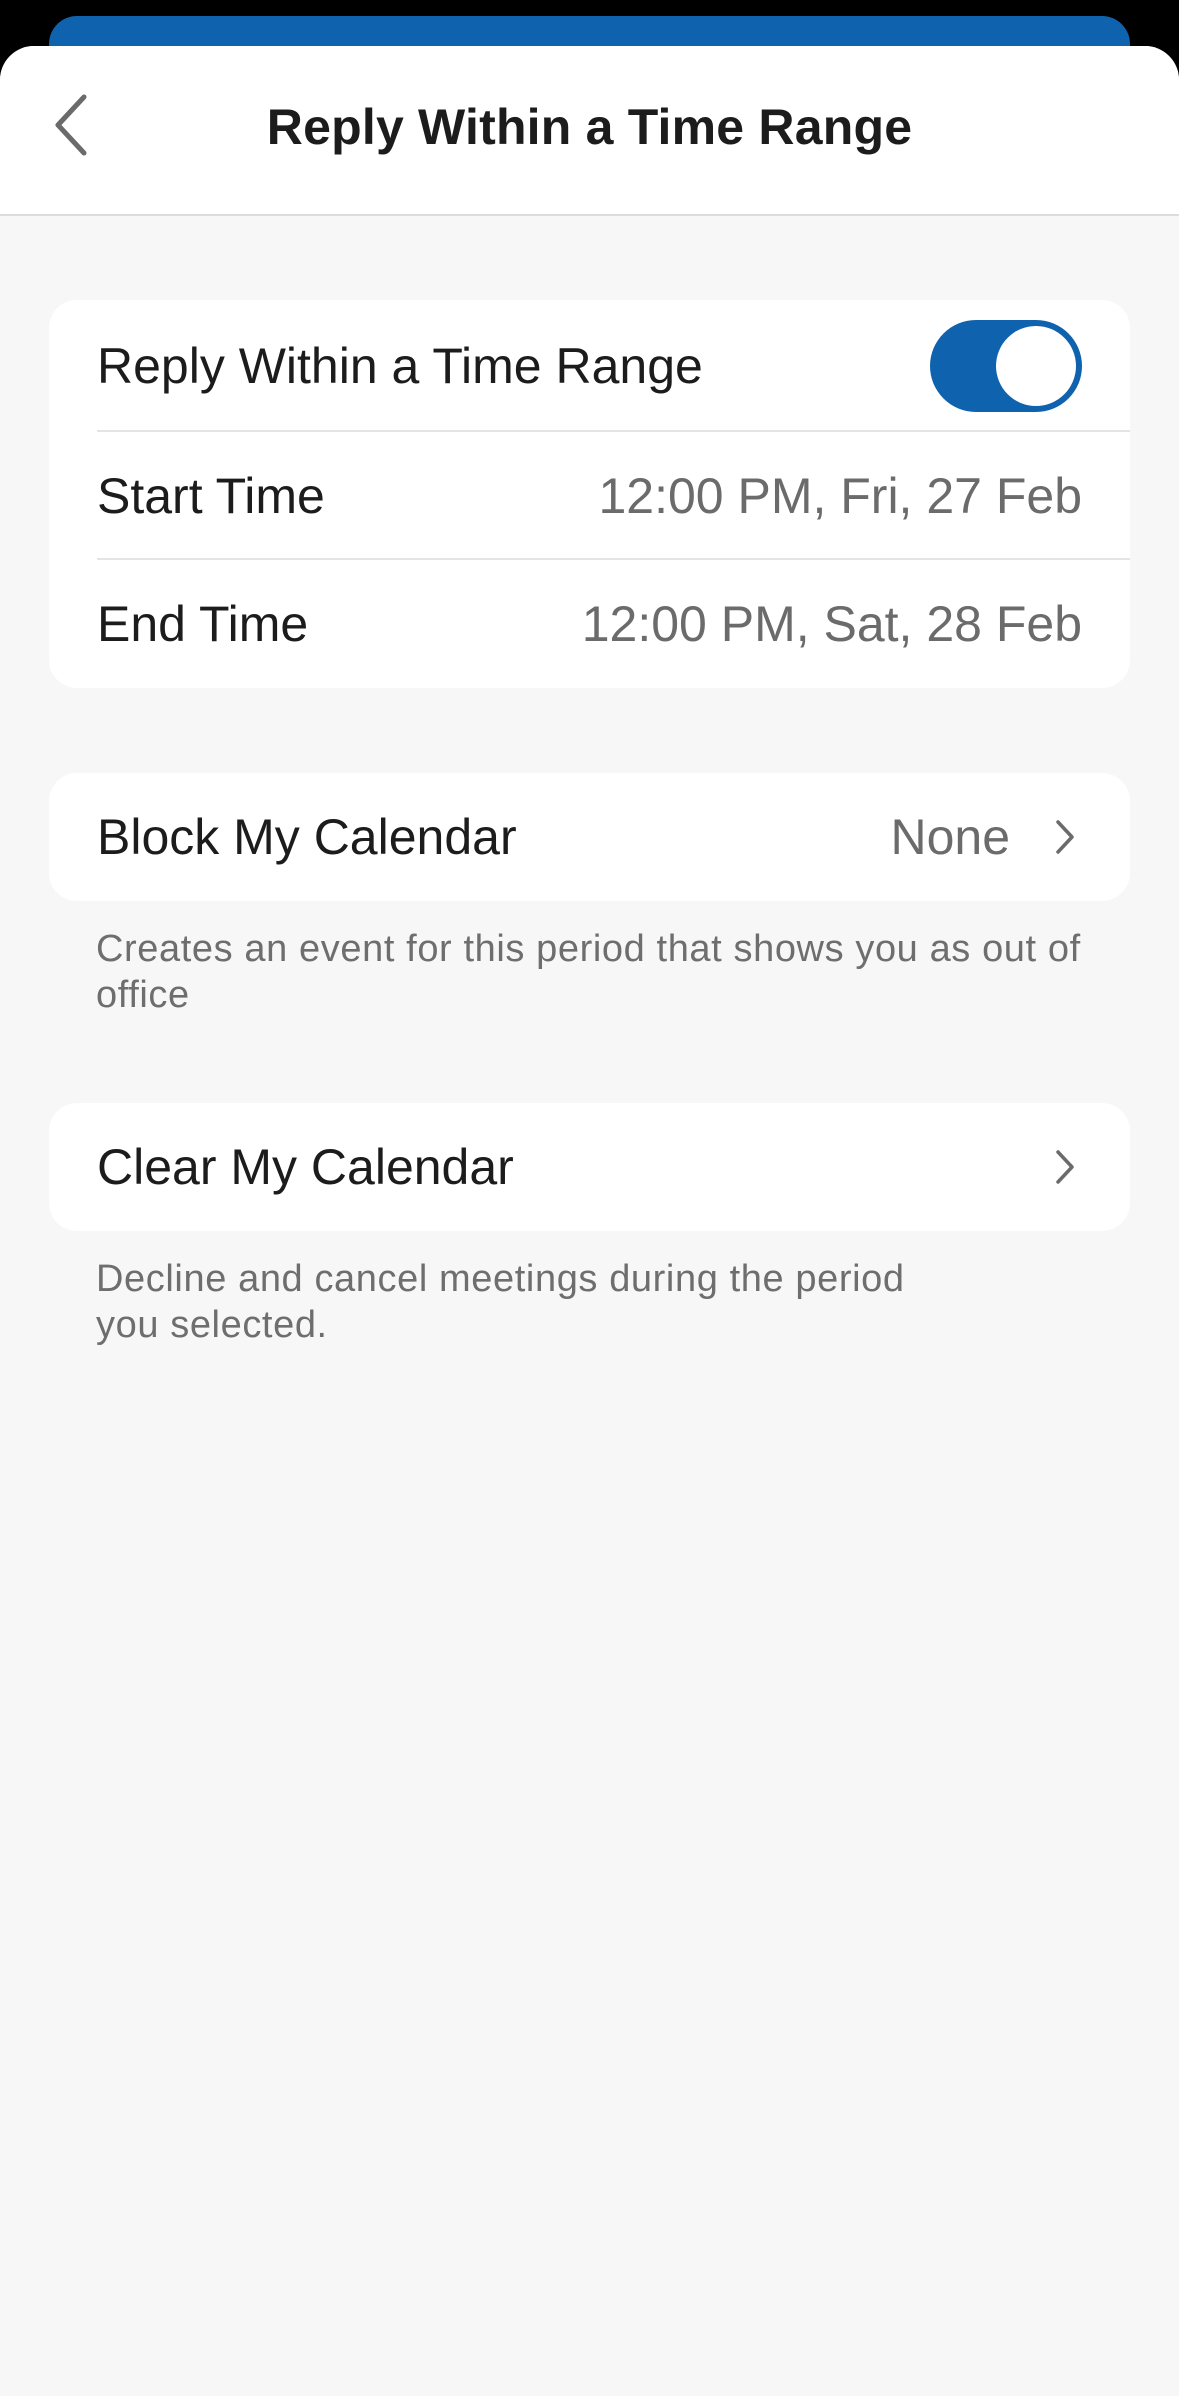  I want to click on reply-time-range-toggle, so click(1006, 366).